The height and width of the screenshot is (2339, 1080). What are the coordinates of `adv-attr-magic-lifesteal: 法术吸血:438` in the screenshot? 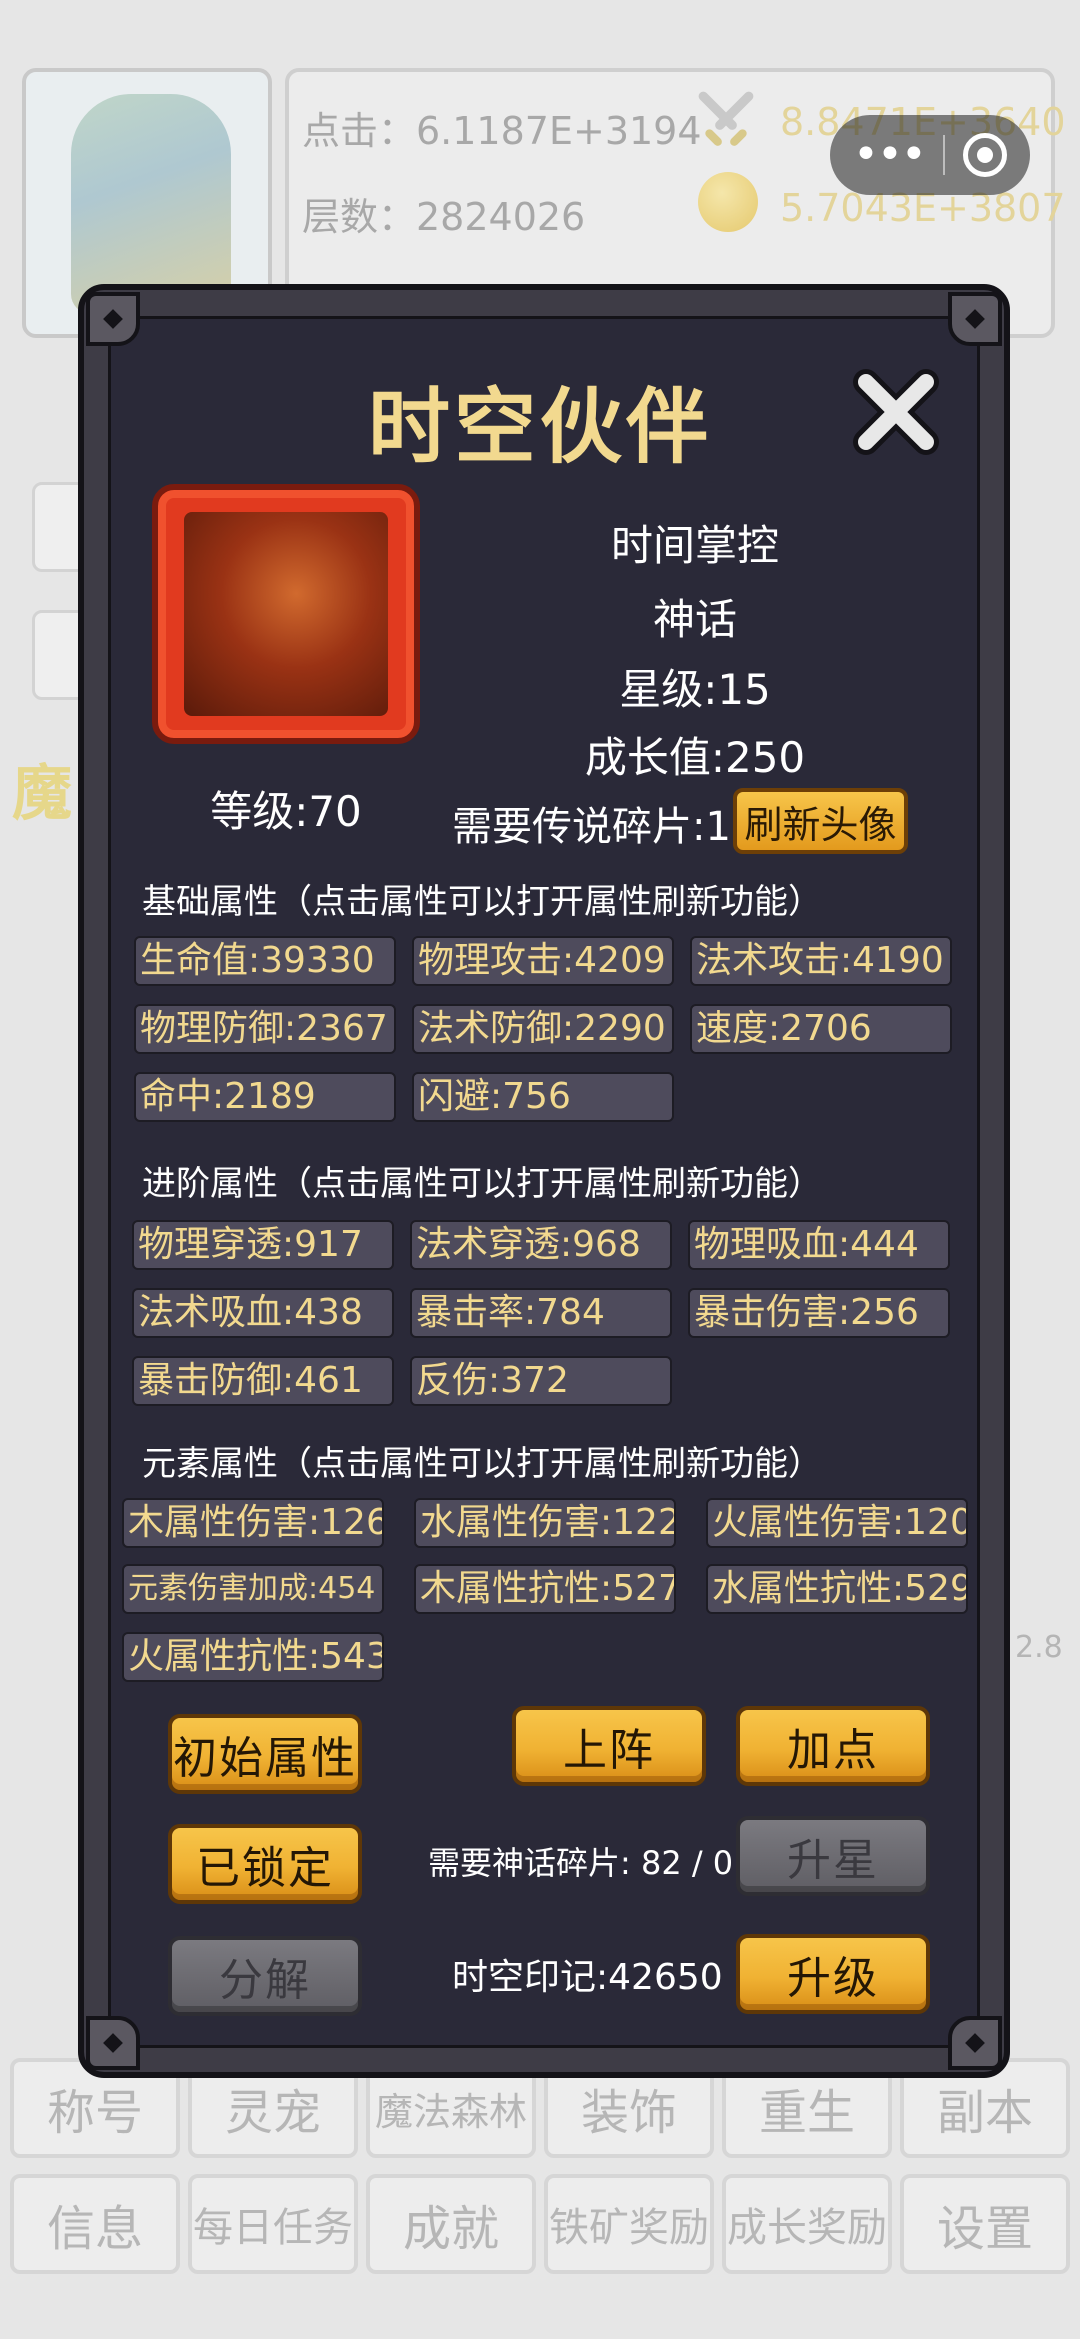 It's located at (263, 1313).